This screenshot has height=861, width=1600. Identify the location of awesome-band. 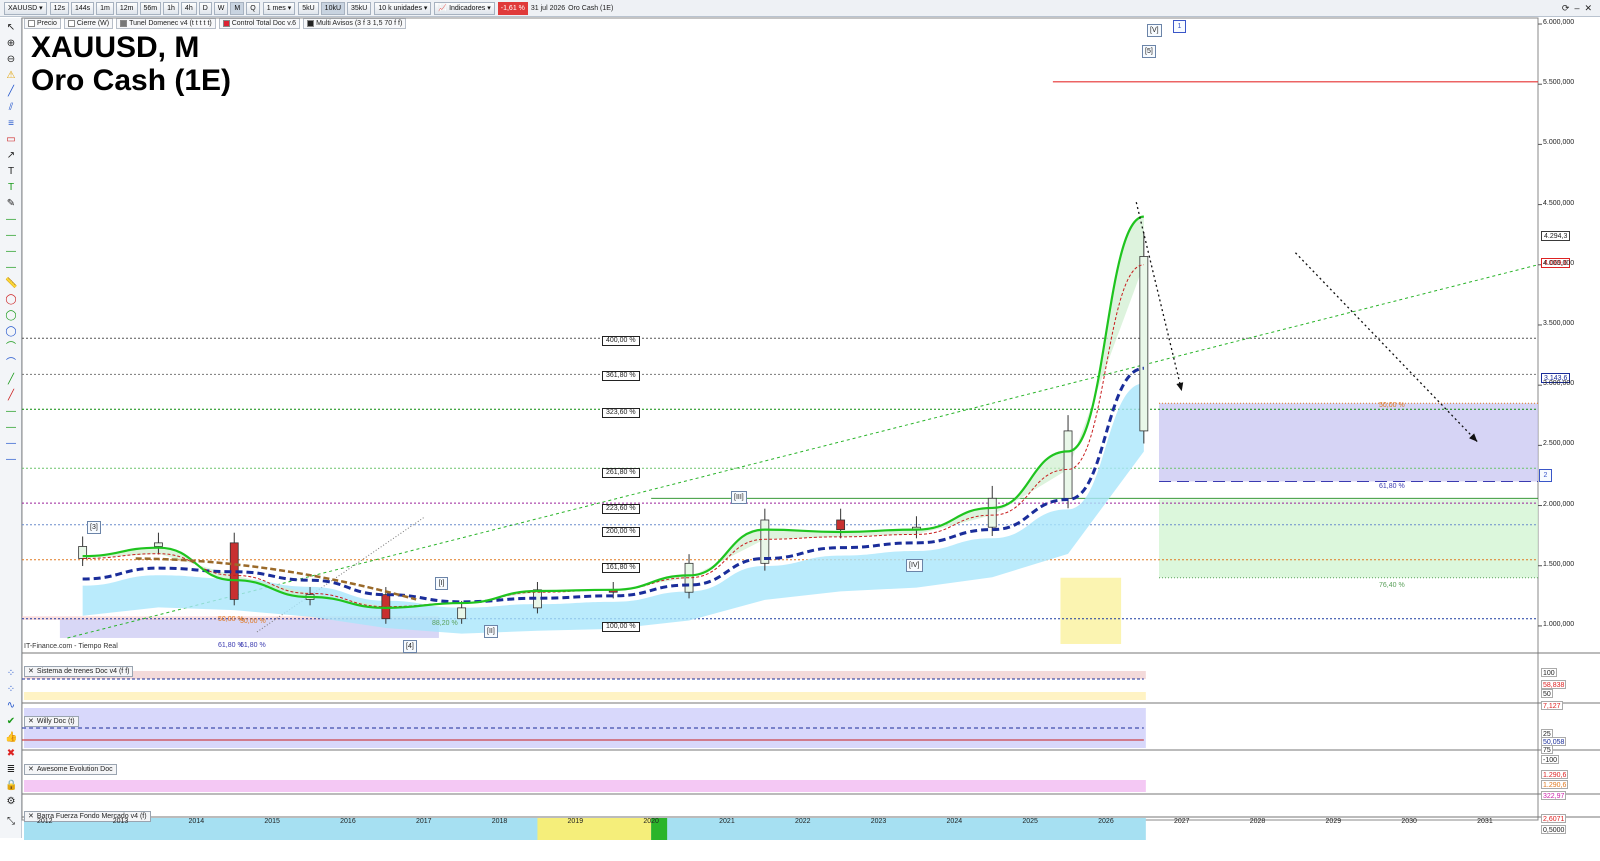
(585, 786).